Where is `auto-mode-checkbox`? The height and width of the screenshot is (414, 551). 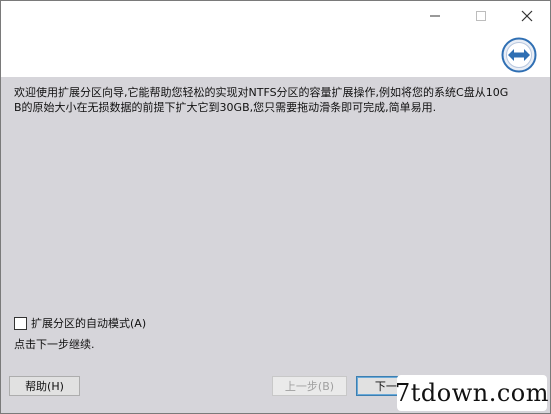 auto-mode-checkbox is located at coordinates (20, 323).